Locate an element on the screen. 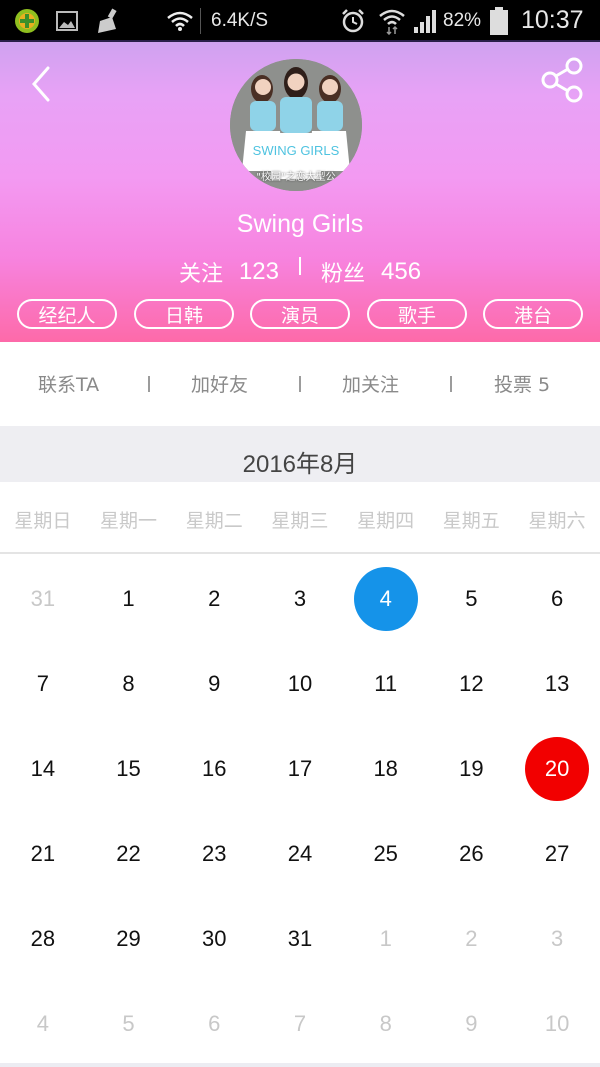 The width and height of the screenshot is (600, 1067). calendar-day: 23 is located at coordinates (214, 853).